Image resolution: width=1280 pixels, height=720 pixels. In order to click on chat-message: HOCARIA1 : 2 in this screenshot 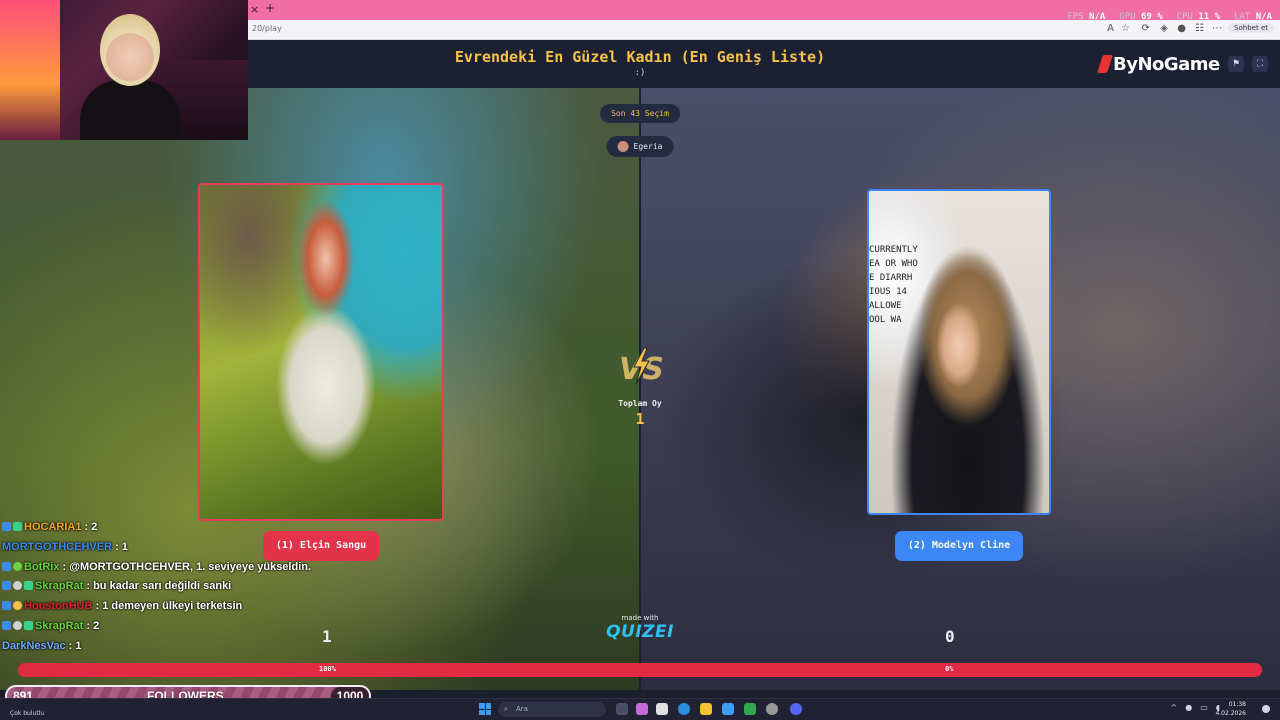, I will do `click(162, 528)`.